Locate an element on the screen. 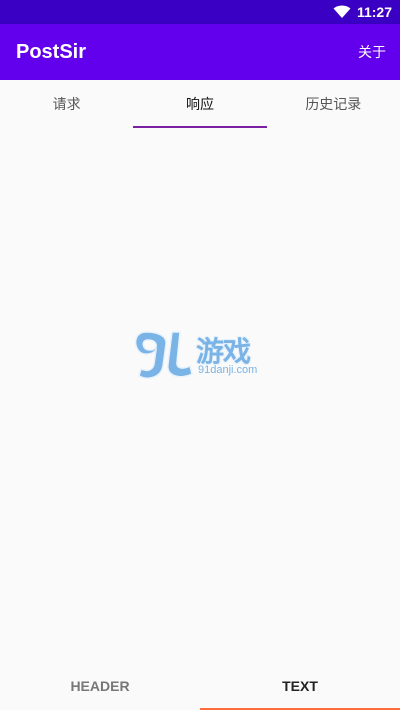 The image size is (400, 710). watermark-logo: 游戏 91danji.com is located at coordinates (202, 356).